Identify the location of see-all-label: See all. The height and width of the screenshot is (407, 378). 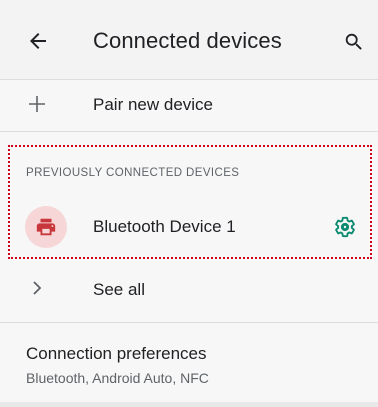
(119, 289).